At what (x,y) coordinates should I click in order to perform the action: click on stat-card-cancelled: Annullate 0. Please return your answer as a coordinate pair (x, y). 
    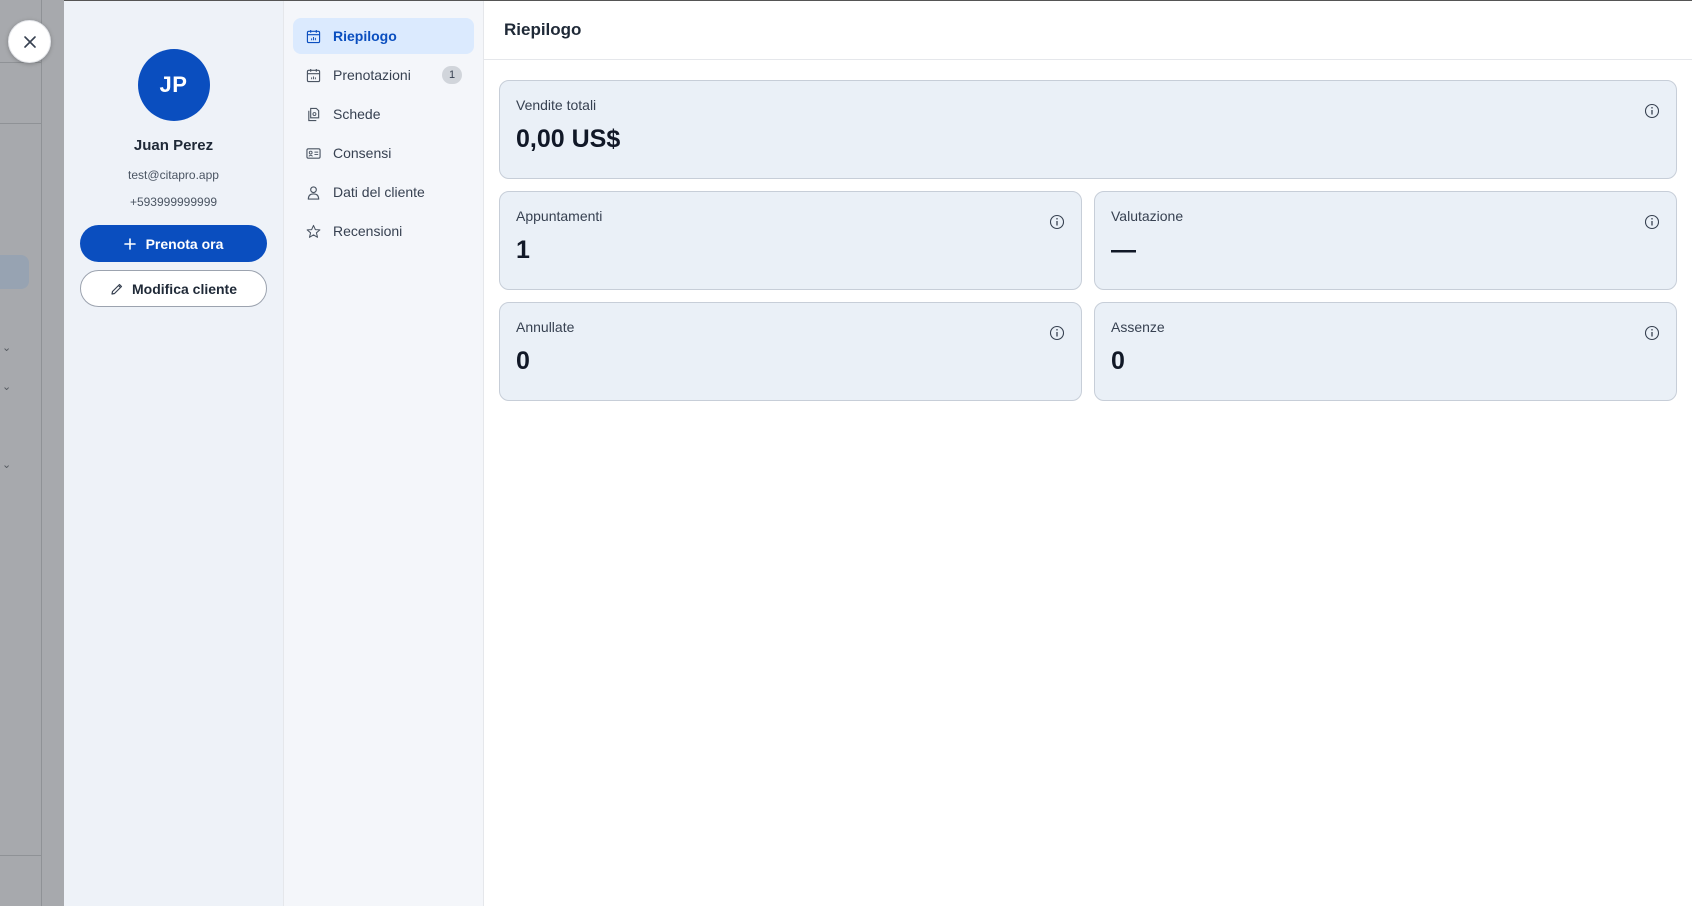
    Looking at the image, I should click on (790, 351).